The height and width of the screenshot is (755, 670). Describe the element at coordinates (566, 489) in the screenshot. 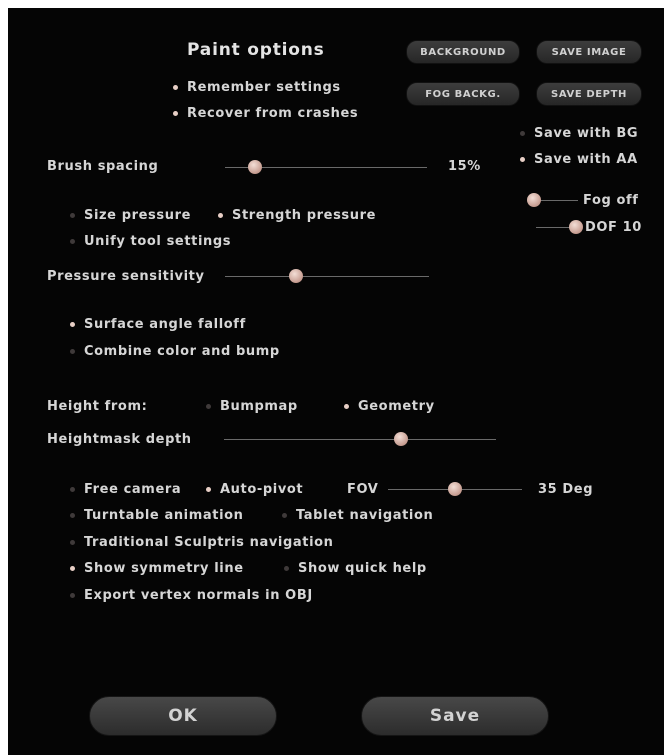

I see `fov-value: 35 Deg` at that location.